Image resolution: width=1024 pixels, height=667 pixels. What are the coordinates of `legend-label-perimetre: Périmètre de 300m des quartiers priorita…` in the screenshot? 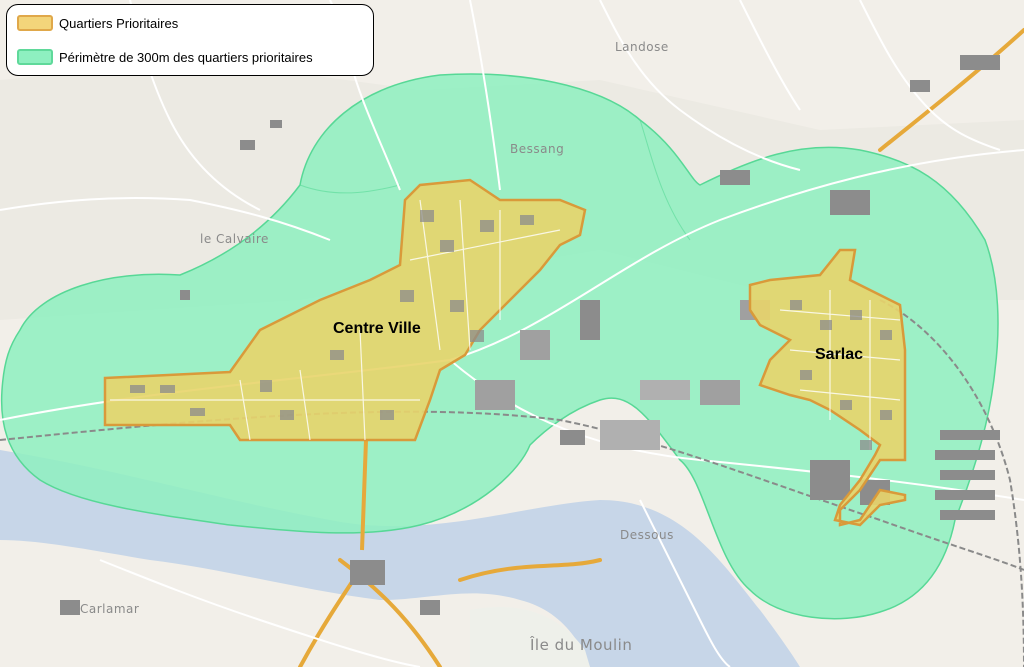 It's located at (186, 57).